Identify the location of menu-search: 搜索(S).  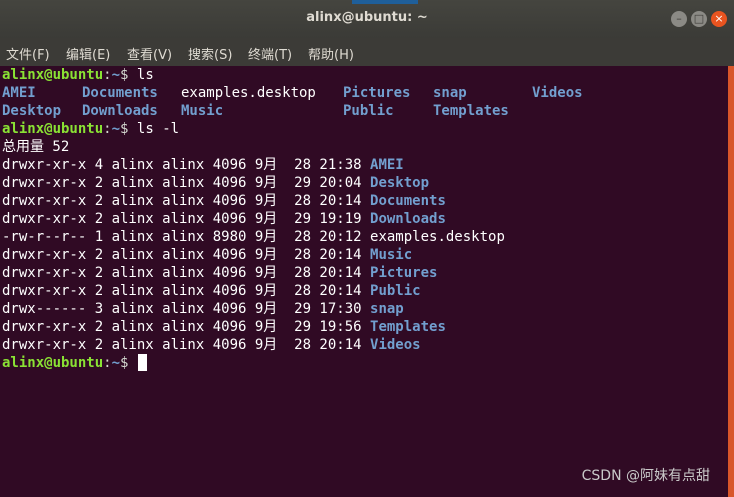
(210, 53).